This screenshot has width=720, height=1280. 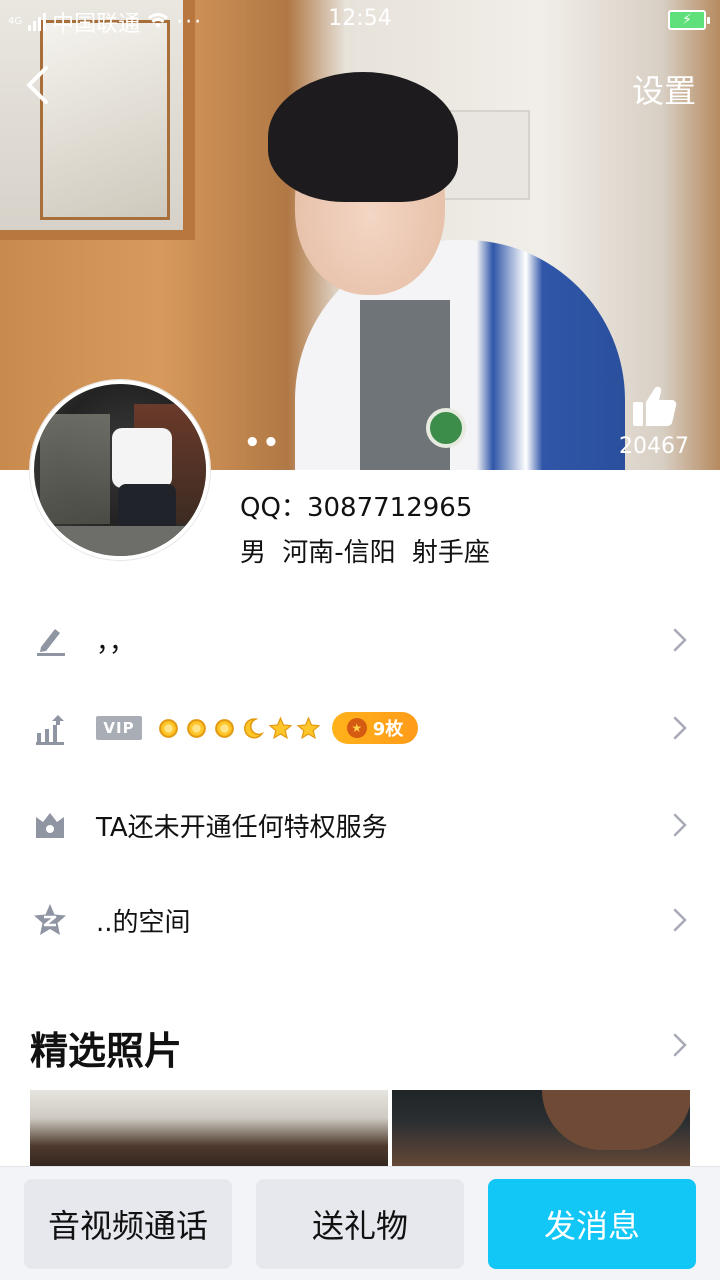 I want to click on back-button, so click(x=37, y=85).